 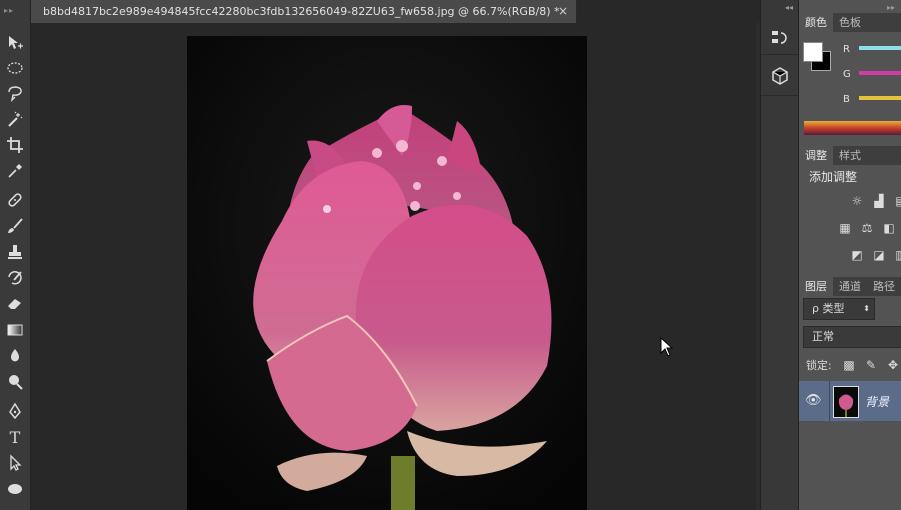 What do you see at coordinates (828, 308) in the screenshot?
I see `layer-filter-label: ρ 类型` at bounding box center [828, 308].